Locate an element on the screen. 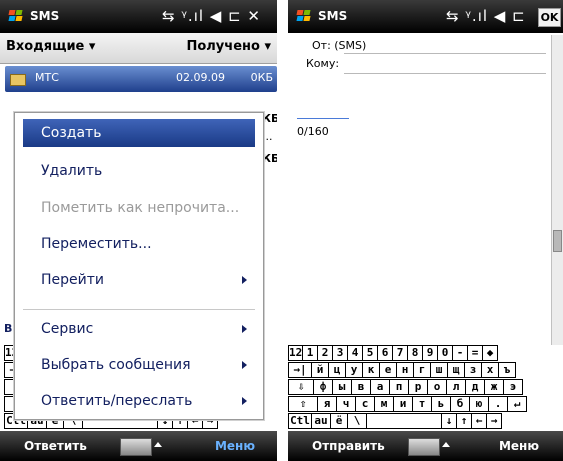 The height and width of the screenshot is (461, 563). status-icons: ⇆ ᵞ.ıl ◀ ⊏ ✕ is located at coordinates (211, 16).